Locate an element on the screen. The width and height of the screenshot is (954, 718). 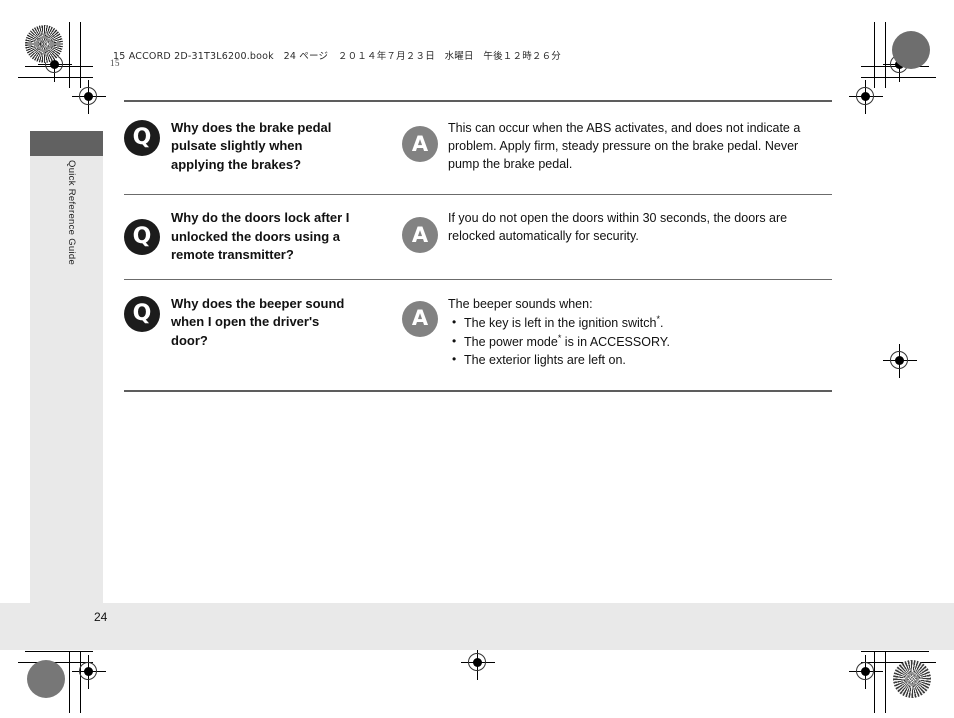
divider is located at coordinates (478, 391).